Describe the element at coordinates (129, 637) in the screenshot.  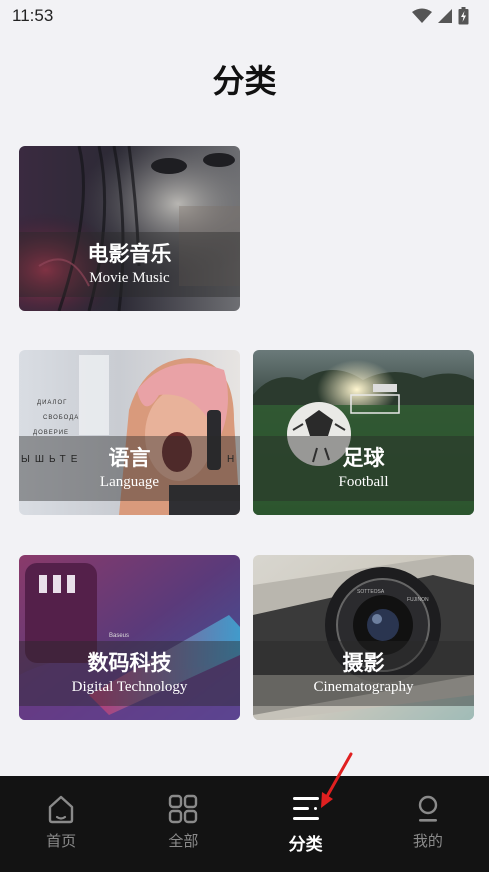
I see `category-card-digital-technology: Baseus 数码科技 Digital Technology` at that location.